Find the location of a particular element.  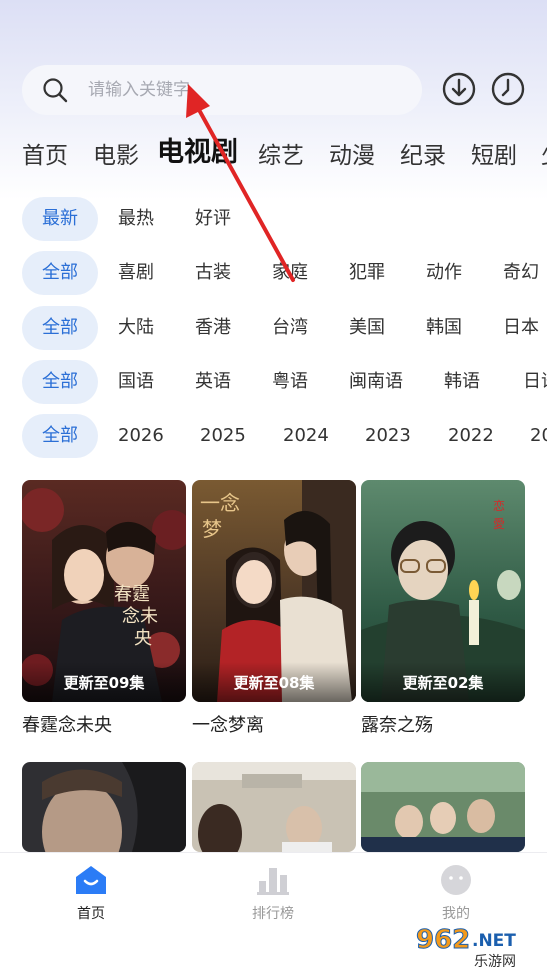

episode-badge: 更新至08集 is located at coordinates (274, 682).